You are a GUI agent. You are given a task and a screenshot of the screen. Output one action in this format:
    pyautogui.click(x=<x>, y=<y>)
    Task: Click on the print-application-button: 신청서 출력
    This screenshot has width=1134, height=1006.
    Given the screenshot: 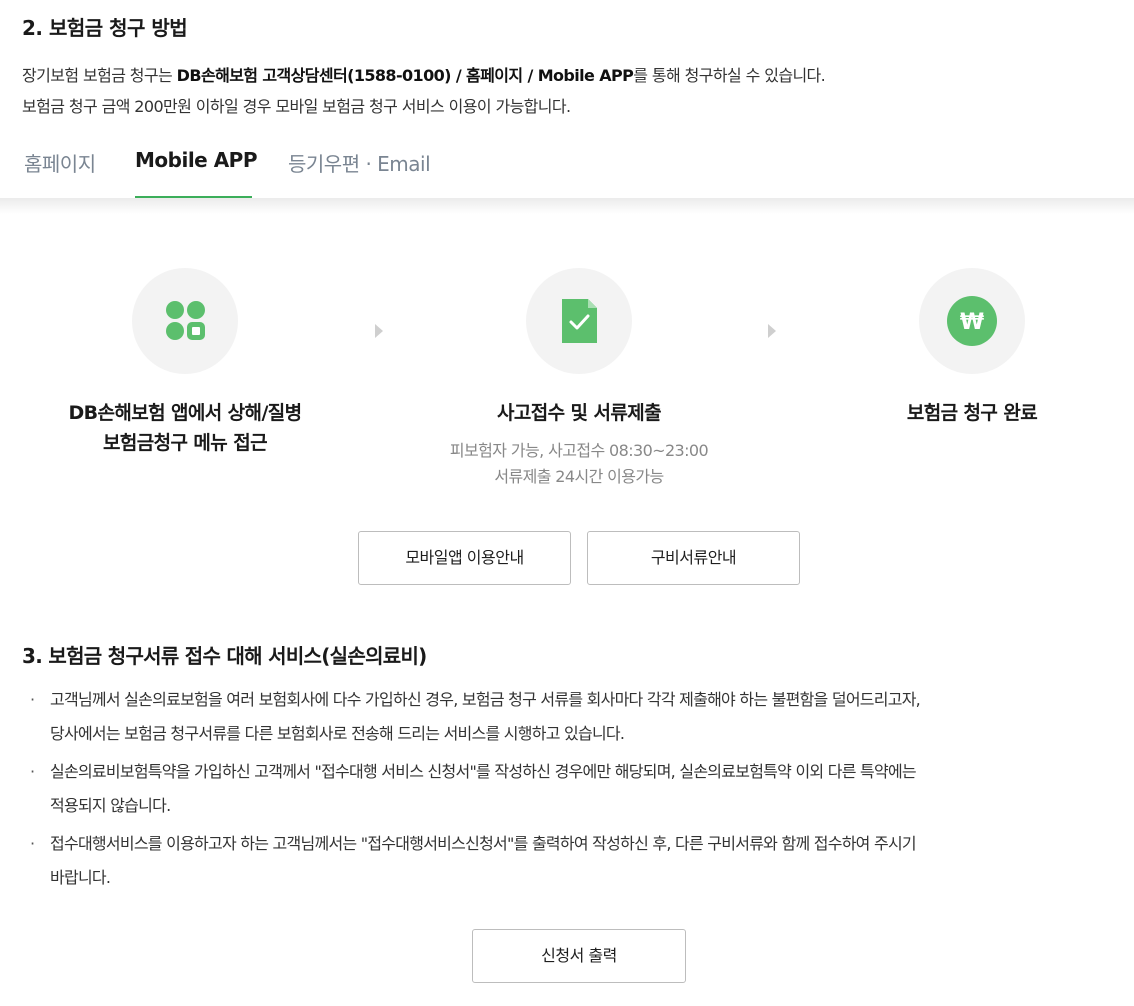 What is the action you would take?
    pyautogui.click(x=579, y=956)
    